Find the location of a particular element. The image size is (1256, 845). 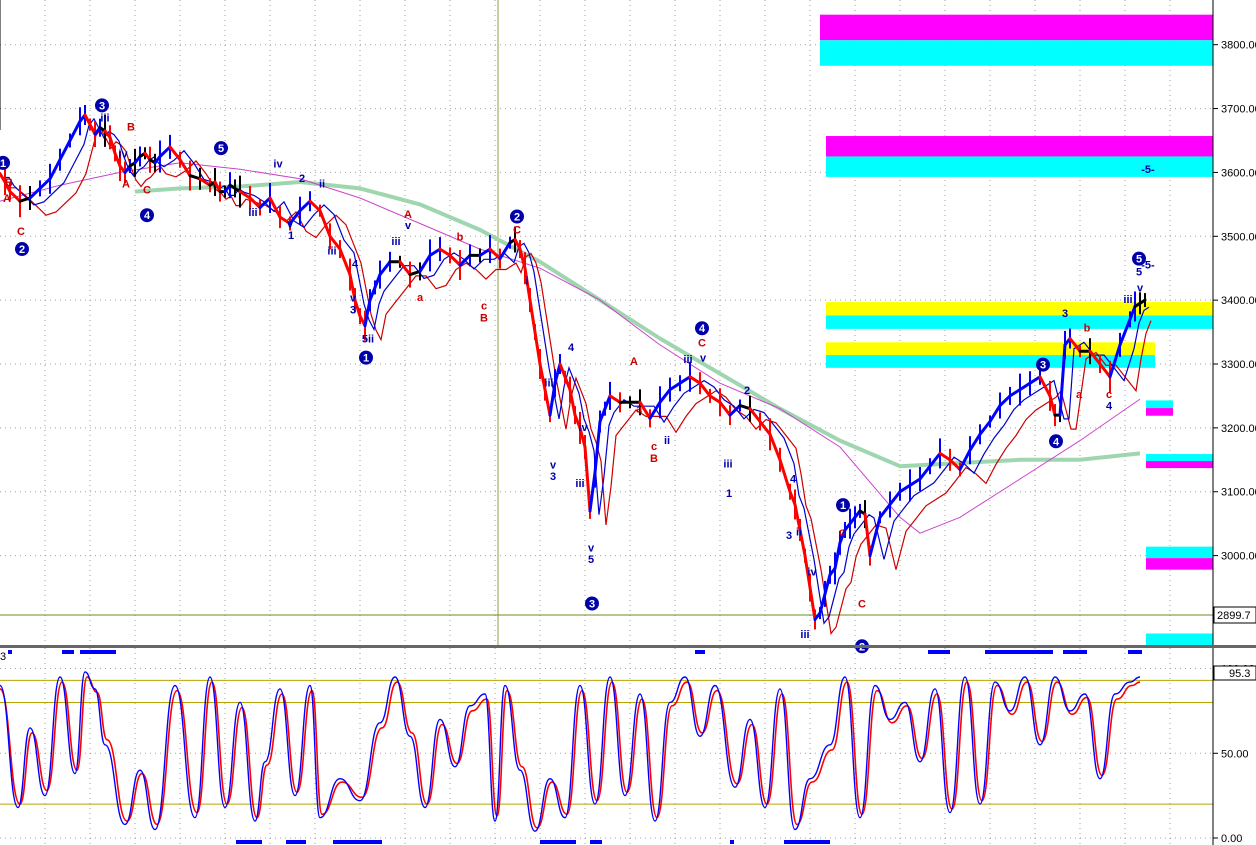

last-price-label: 2899.7 is located at coordinates (1234, 616).